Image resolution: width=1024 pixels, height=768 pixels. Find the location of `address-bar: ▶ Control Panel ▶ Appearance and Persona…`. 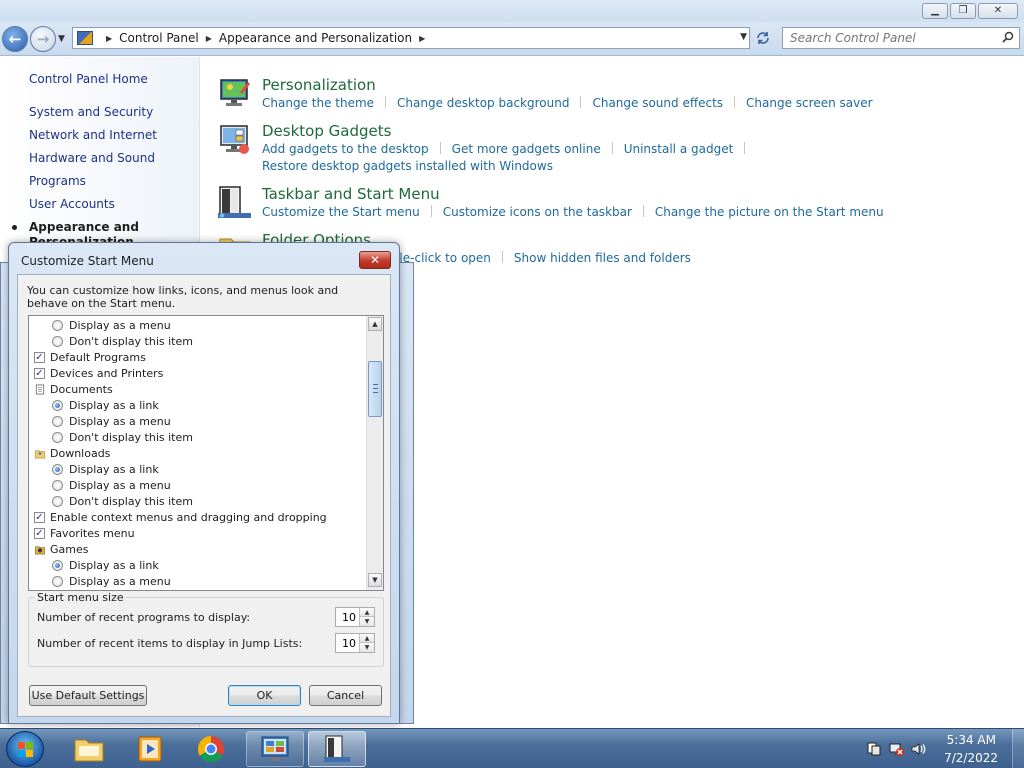

address-bar: ▶ Control Panel ▶ Appearance and Persona… is located at coordinates (411, 38).